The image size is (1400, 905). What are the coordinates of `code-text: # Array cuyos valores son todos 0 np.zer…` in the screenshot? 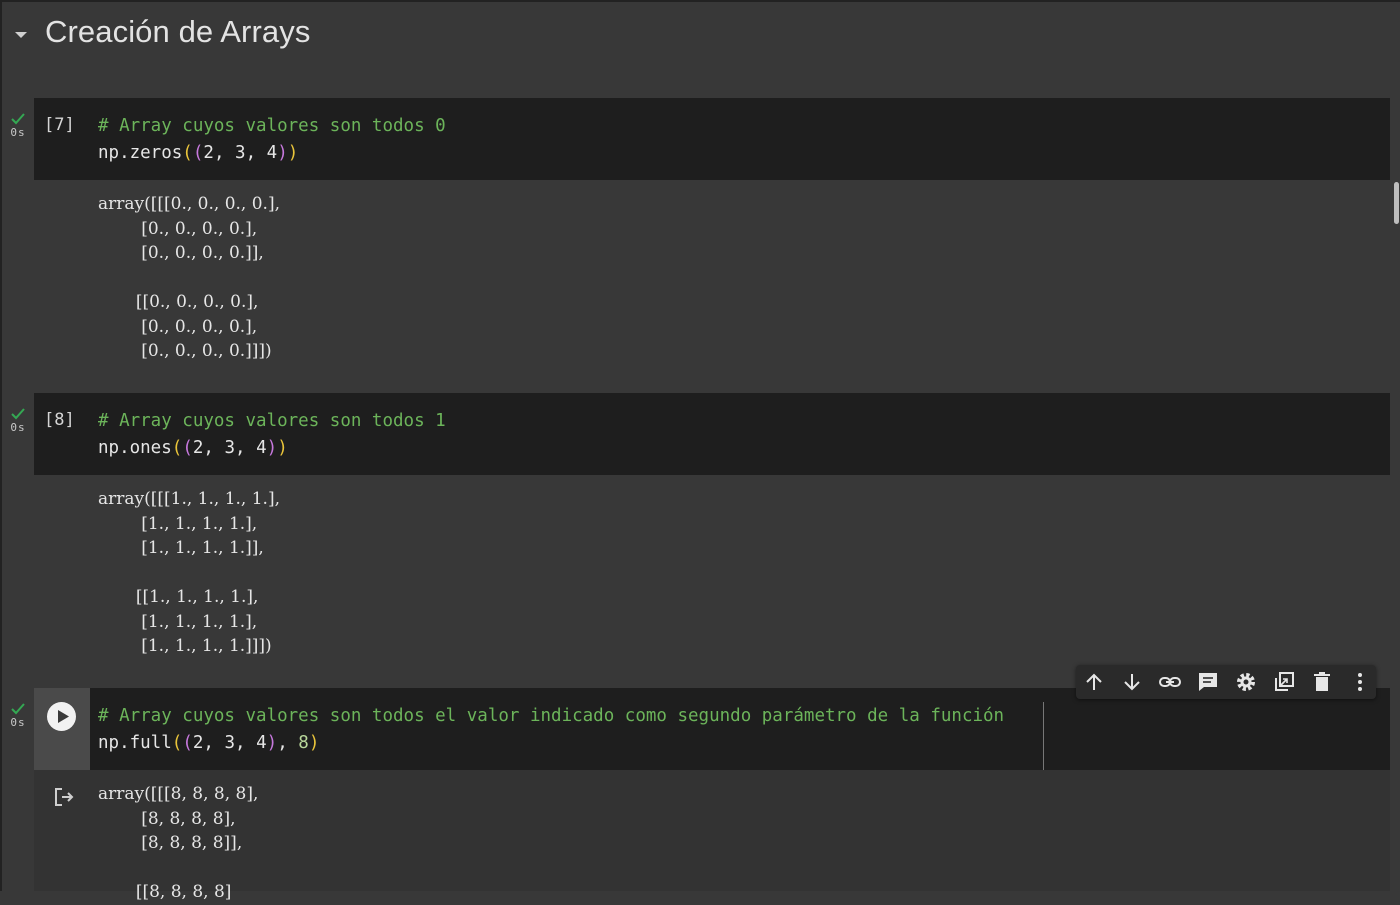 It's located at (272, 140).